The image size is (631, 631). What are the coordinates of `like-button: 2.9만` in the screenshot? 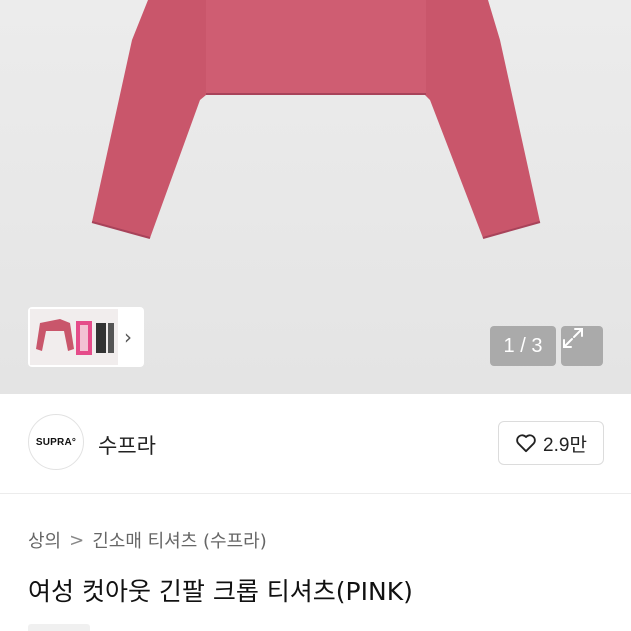 It's located at (551, 443).